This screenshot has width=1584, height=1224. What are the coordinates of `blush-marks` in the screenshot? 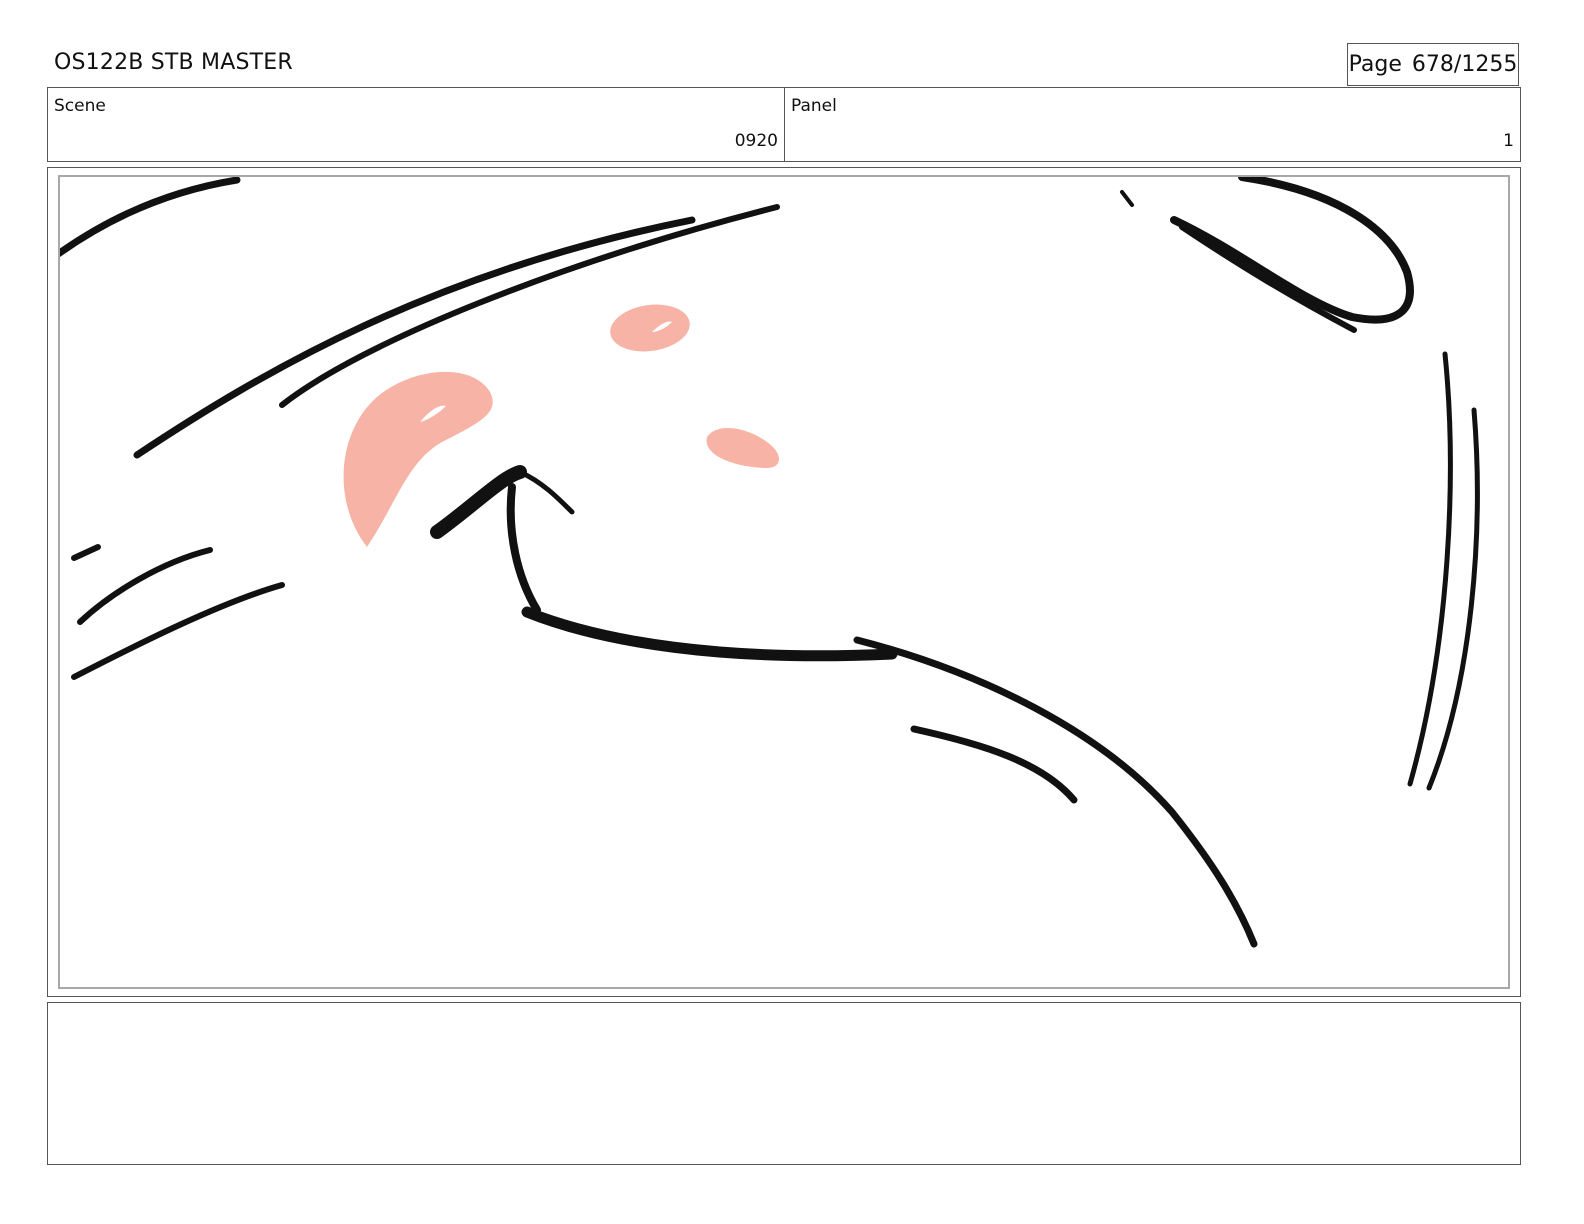 It's located at (561, 425).